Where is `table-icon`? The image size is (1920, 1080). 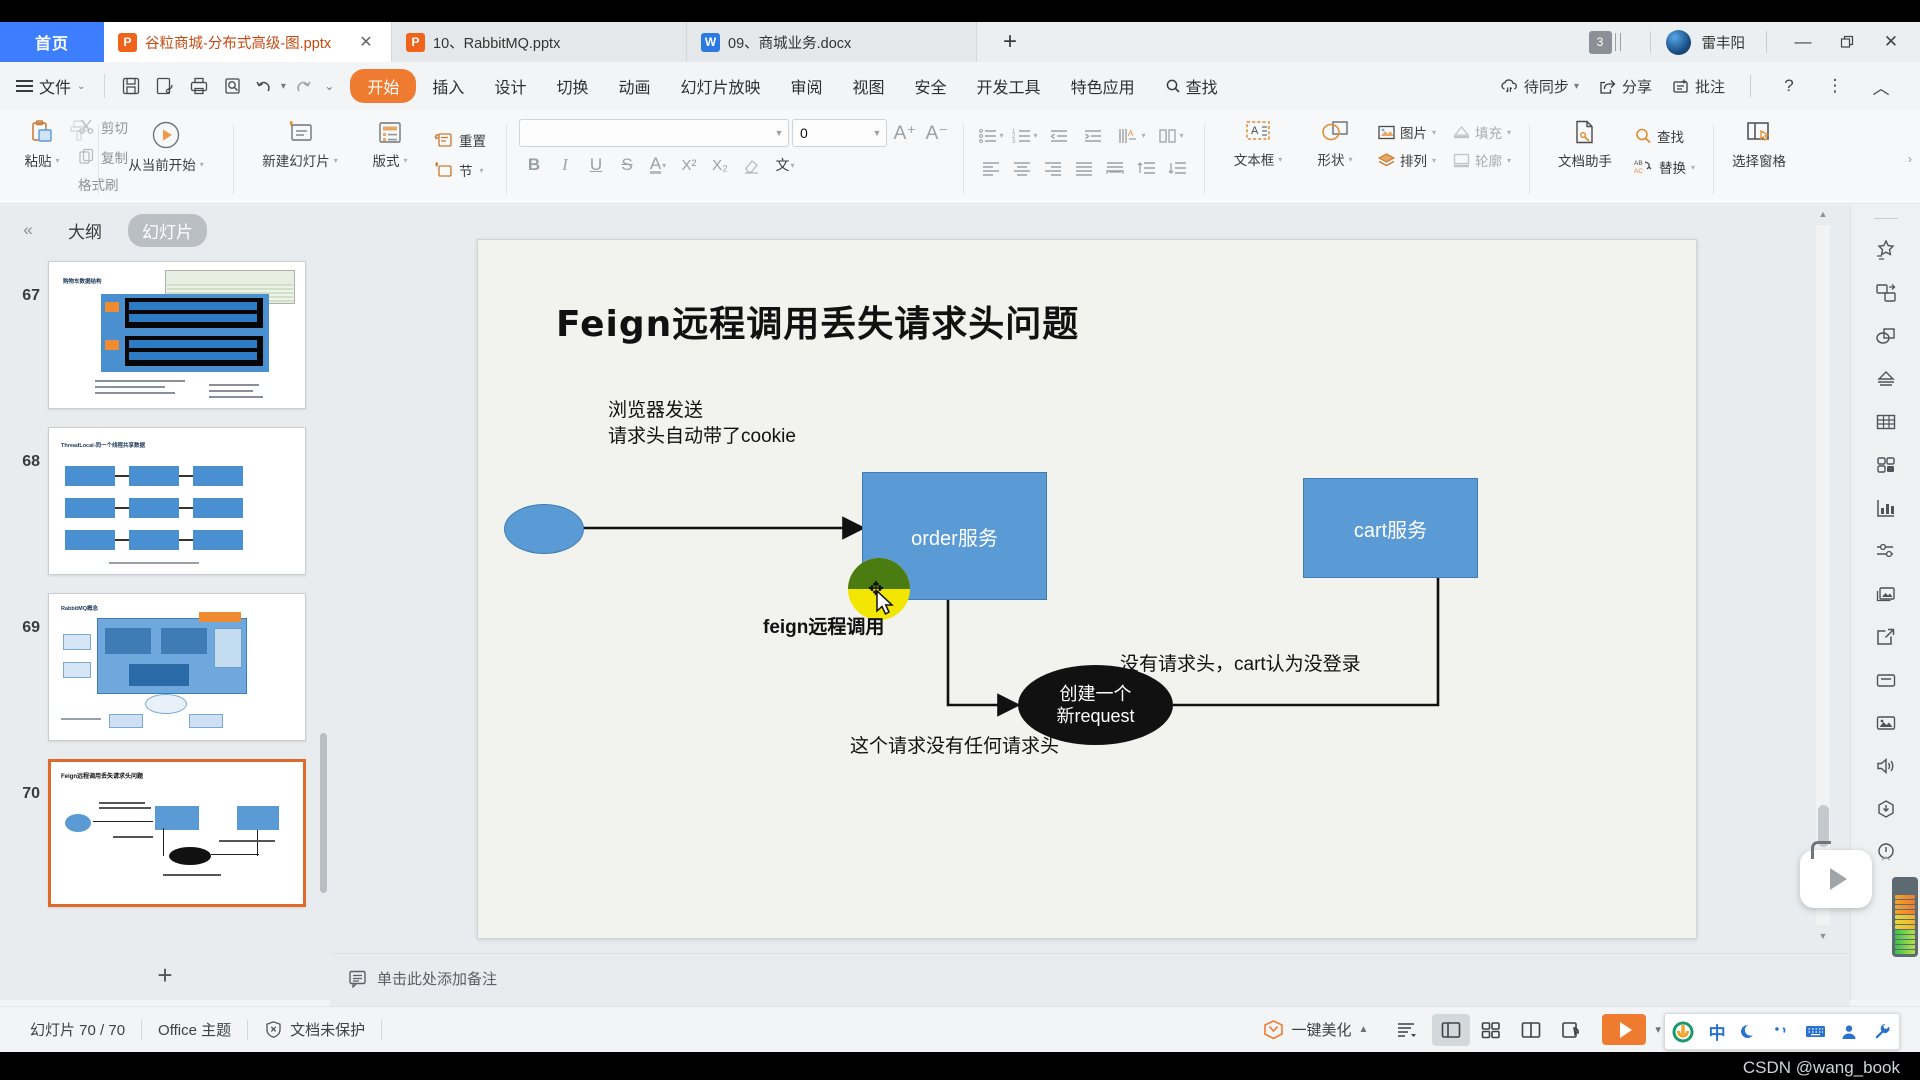
table-icon is located at coordinates (1886, 422).